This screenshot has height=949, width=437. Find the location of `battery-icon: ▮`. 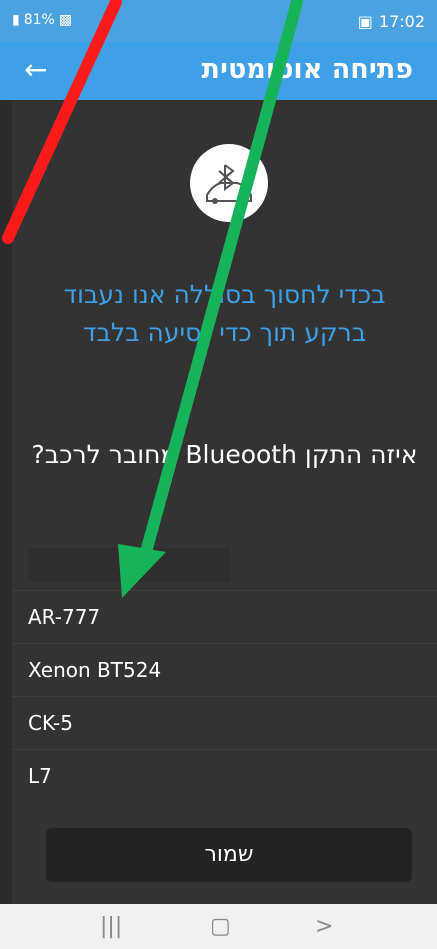

battery-icon: ▮ is located at coordinates (16, 20).